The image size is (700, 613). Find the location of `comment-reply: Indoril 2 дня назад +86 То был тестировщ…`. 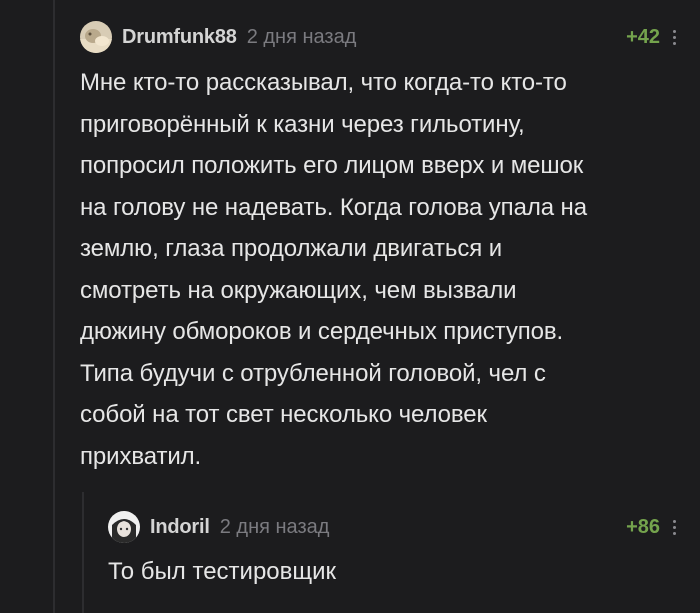

comment-reply: Indoril 2 дня назад +86 То был тестировщ… is located at coordinates (394, 548).